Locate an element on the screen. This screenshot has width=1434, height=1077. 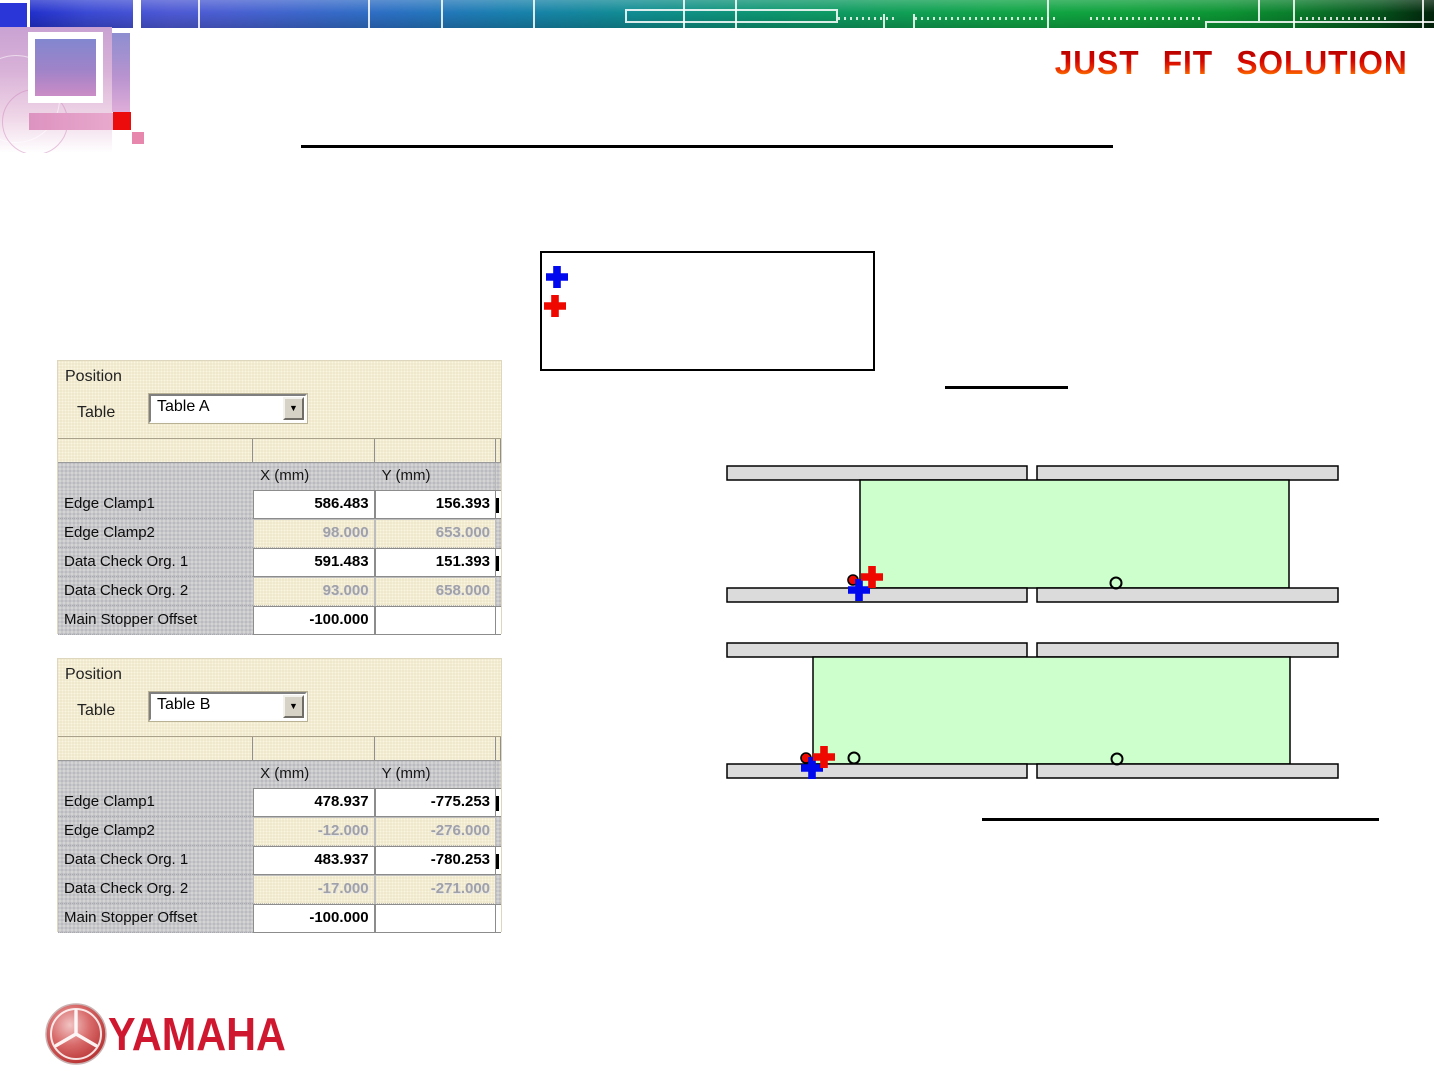
yamaha-logo-text: YAMAHA is located at coordinates (197, 1034).